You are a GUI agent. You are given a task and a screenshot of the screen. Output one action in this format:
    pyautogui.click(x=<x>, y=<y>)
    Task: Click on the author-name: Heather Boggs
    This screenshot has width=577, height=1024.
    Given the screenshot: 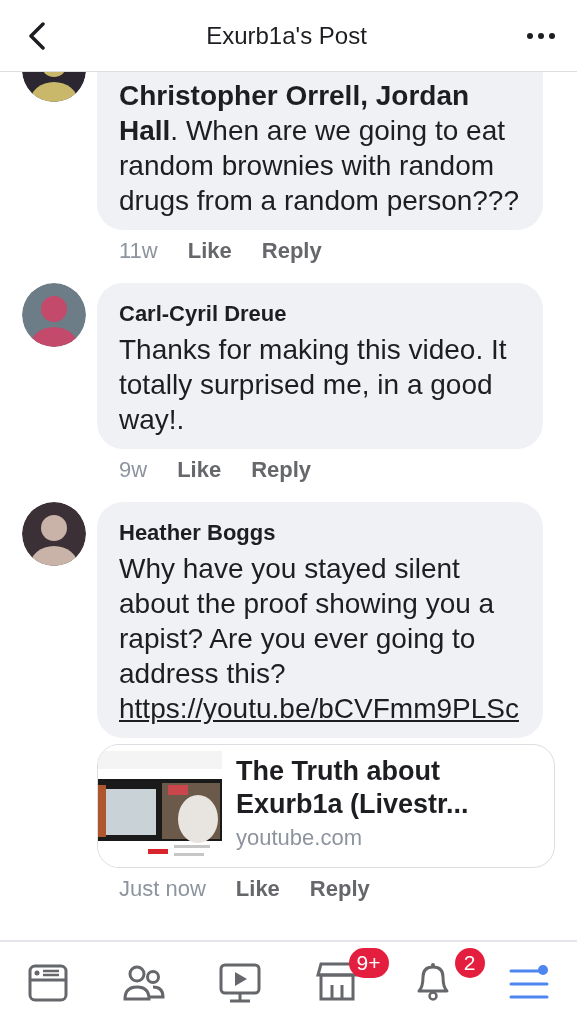 What is the action you would take?
    pyautogui.click(x=320, y=532)
    